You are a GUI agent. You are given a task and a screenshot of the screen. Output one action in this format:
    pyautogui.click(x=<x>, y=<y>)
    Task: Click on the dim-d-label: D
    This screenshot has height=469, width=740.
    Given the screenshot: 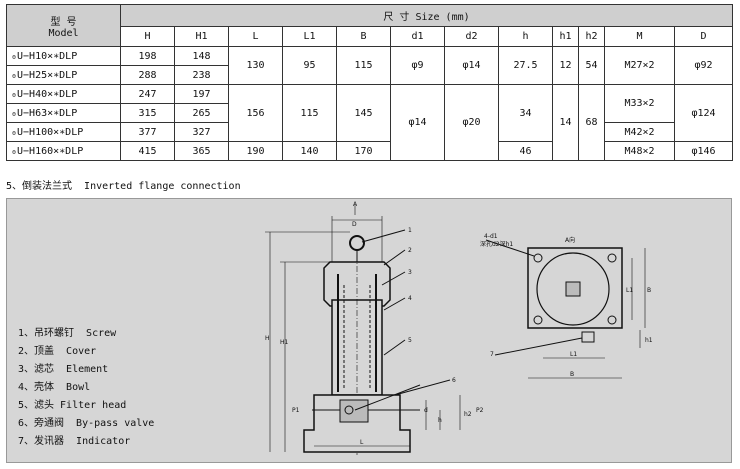 What is the action you would take?
    pyautogui.click(x=354, y=224)
    